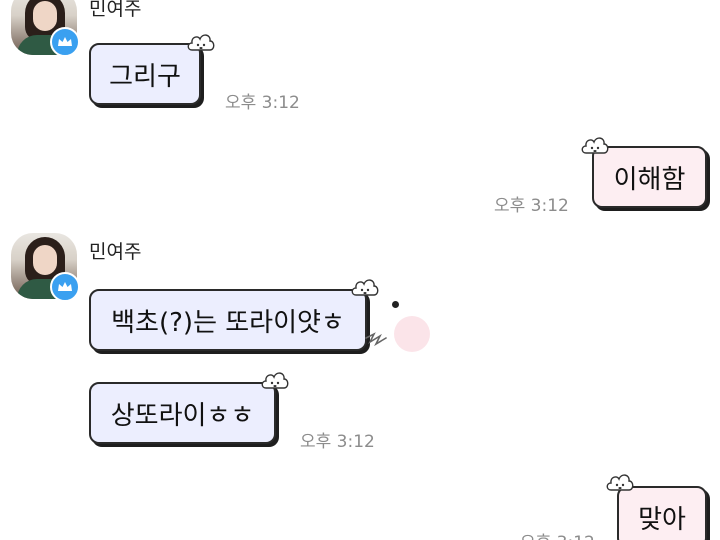 Image resolution: width=720 pixels, height=540 pixels. I want to click on message-text: 맞아, so click(662, 519).